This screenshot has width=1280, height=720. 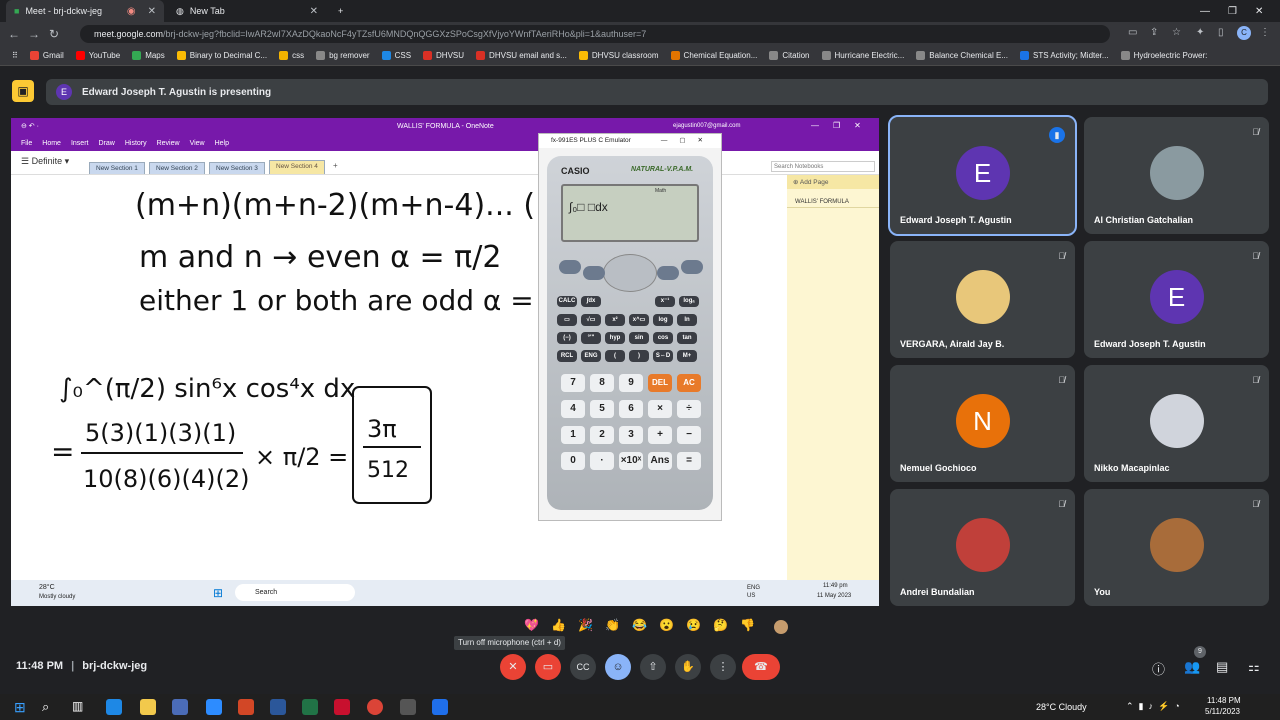 I want to click on calc-key: 3, so click(x=631, y=435).